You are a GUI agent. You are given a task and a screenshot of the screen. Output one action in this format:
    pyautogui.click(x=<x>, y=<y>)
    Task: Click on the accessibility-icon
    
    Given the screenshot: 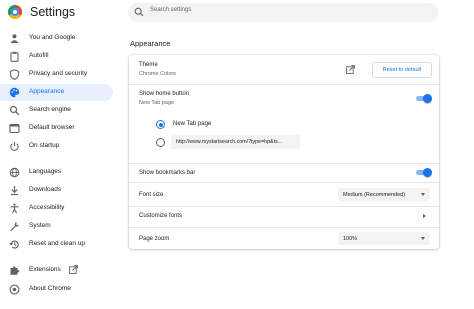 What is the action you would take?
    pyautogui.click(x=14, y=208)
    